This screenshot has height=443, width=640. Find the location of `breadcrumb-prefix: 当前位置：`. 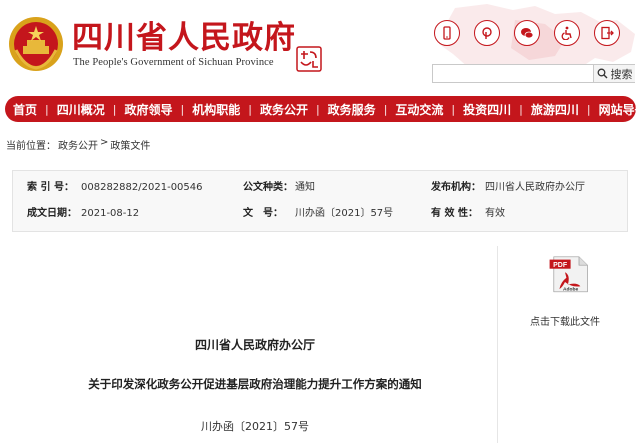

breadcrumb-prefix: 当前位置： is located at coordinates (31, 146).